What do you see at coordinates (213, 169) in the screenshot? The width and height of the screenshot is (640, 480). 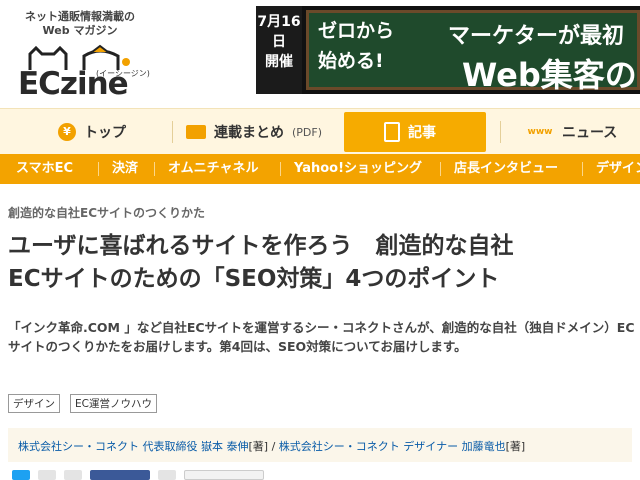 I see `category-omnichannel: オムニチャネル` at bounding box center [213, 169].